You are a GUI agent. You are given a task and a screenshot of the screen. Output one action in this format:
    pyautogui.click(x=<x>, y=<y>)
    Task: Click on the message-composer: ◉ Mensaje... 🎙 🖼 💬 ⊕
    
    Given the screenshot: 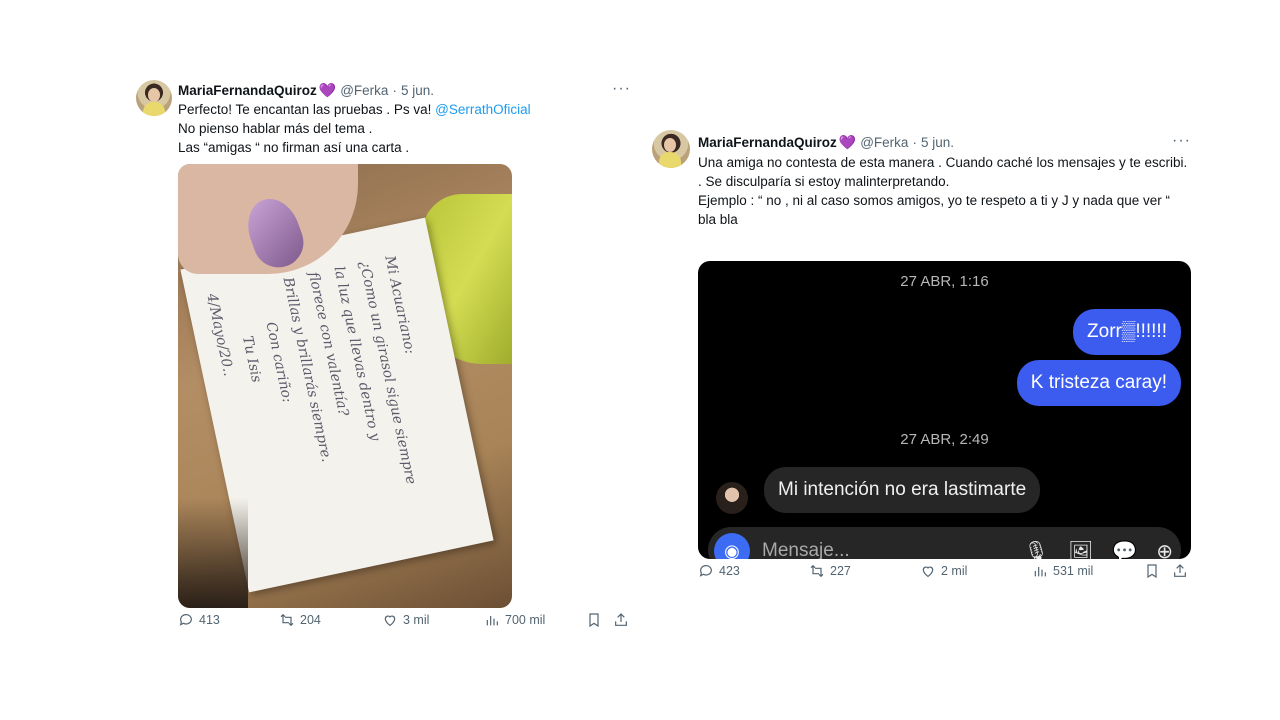 What is the action you would take?
    pyautogui.click(x=944, y=543)
    